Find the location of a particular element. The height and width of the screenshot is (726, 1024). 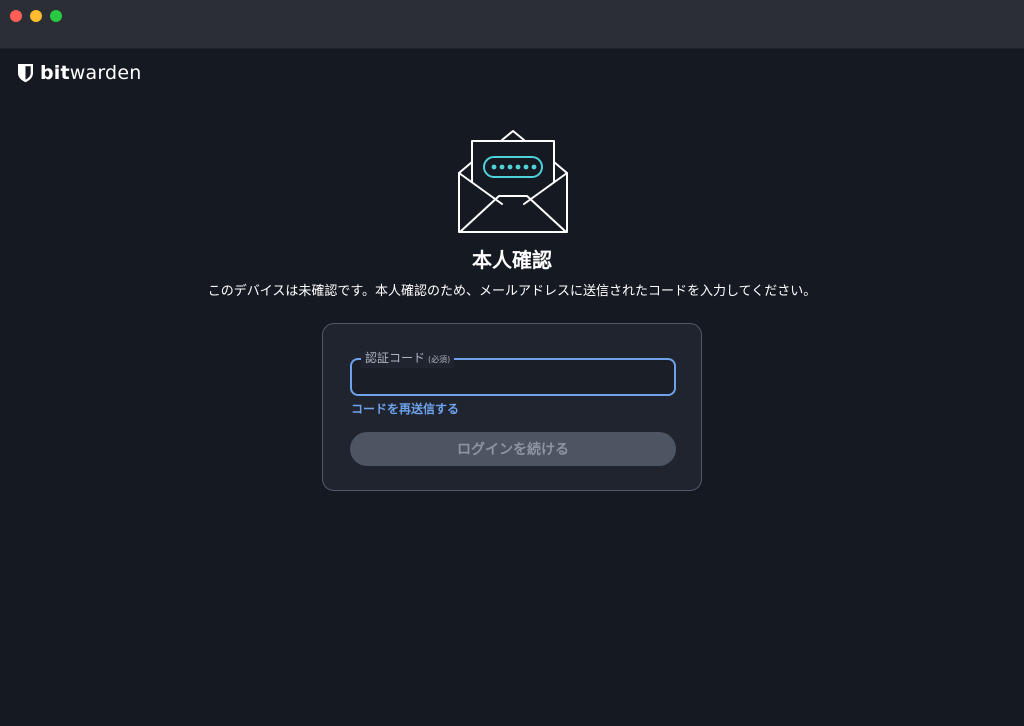

verification-code-field: 認証コード (必須) is located at coordinates (513, 373).